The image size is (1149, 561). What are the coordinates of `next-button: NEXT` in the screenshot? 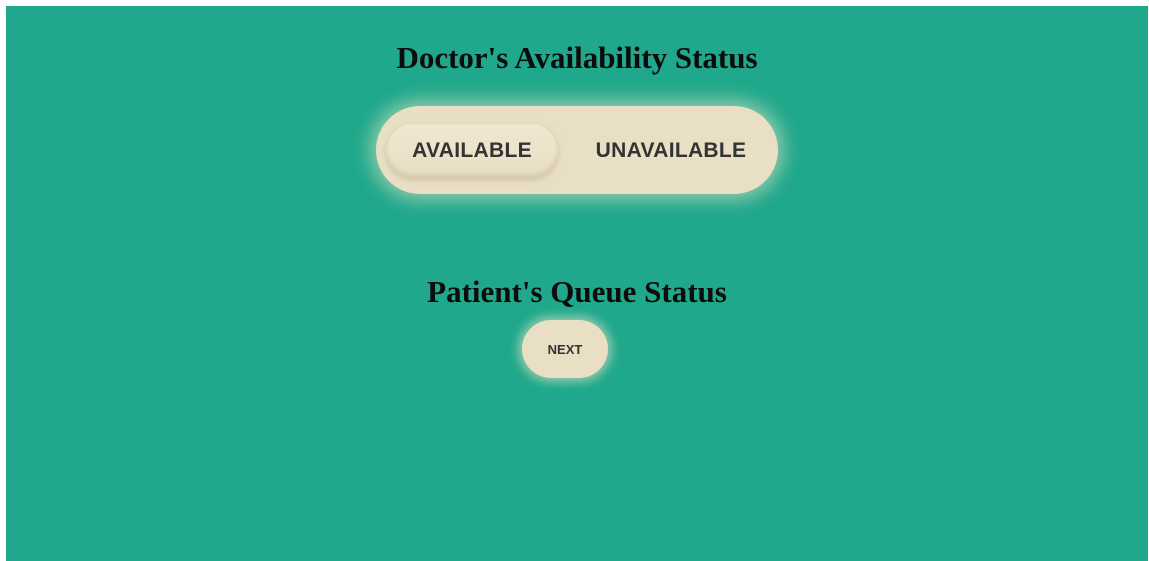 It's located at (565, 349).